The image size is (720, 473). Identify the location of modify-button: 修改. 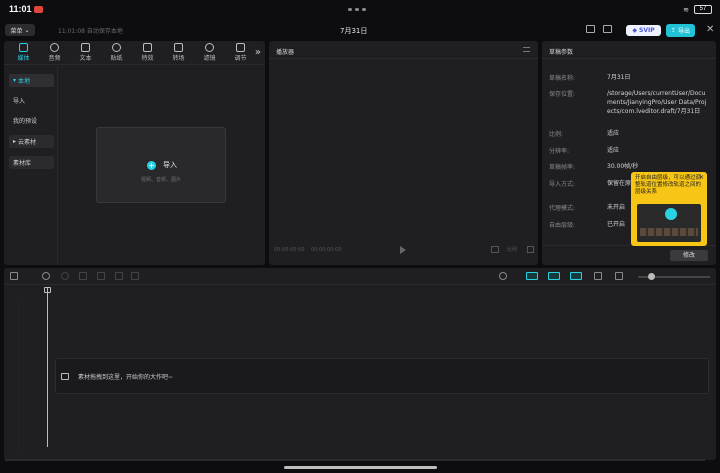
(689, 255).